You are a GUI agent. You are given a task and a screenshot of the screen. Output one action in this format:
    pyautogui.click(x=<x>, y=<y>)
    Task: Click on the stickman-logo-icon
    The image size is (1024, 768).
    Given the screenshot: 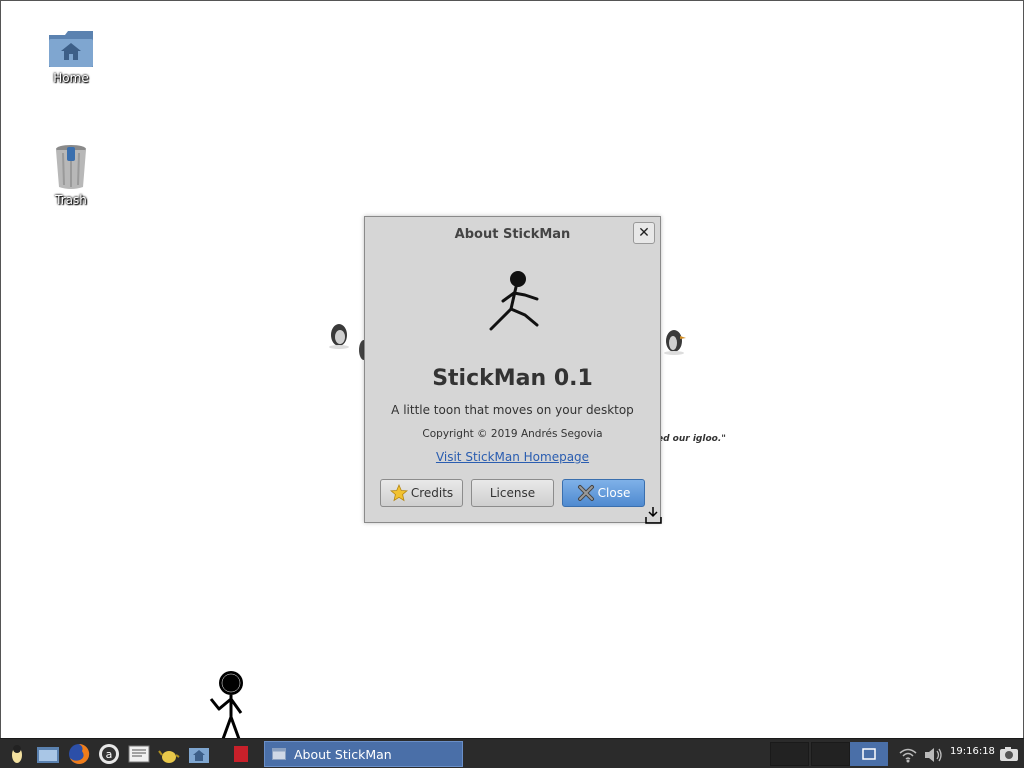 What is the action you would take?
    pyautogui.click(x=514, y=301)
    